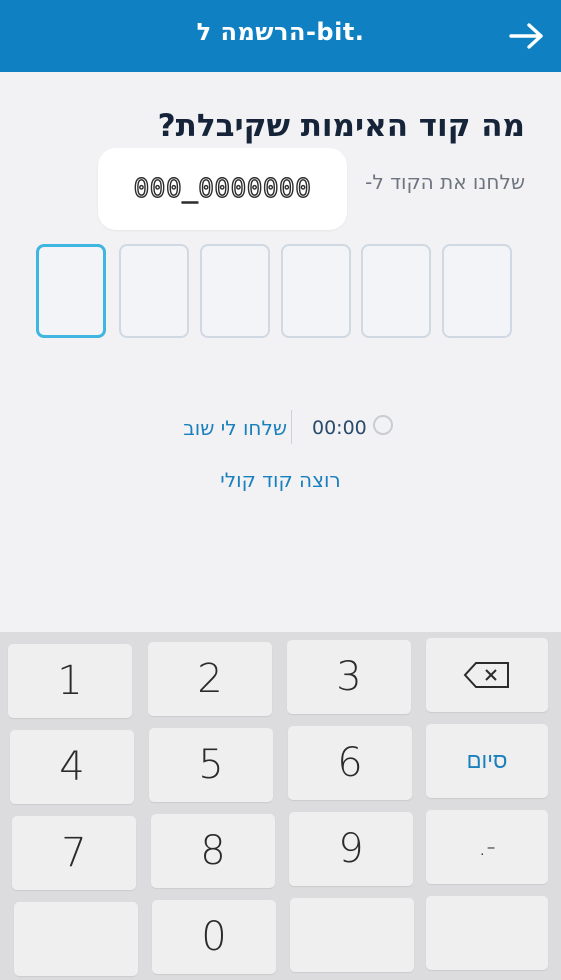 This screenshot has width=561, height=980. What do you see at coordinates (76, 939) in the screenshot?
I see `empty-key-left` at bounding box center [76, 939].